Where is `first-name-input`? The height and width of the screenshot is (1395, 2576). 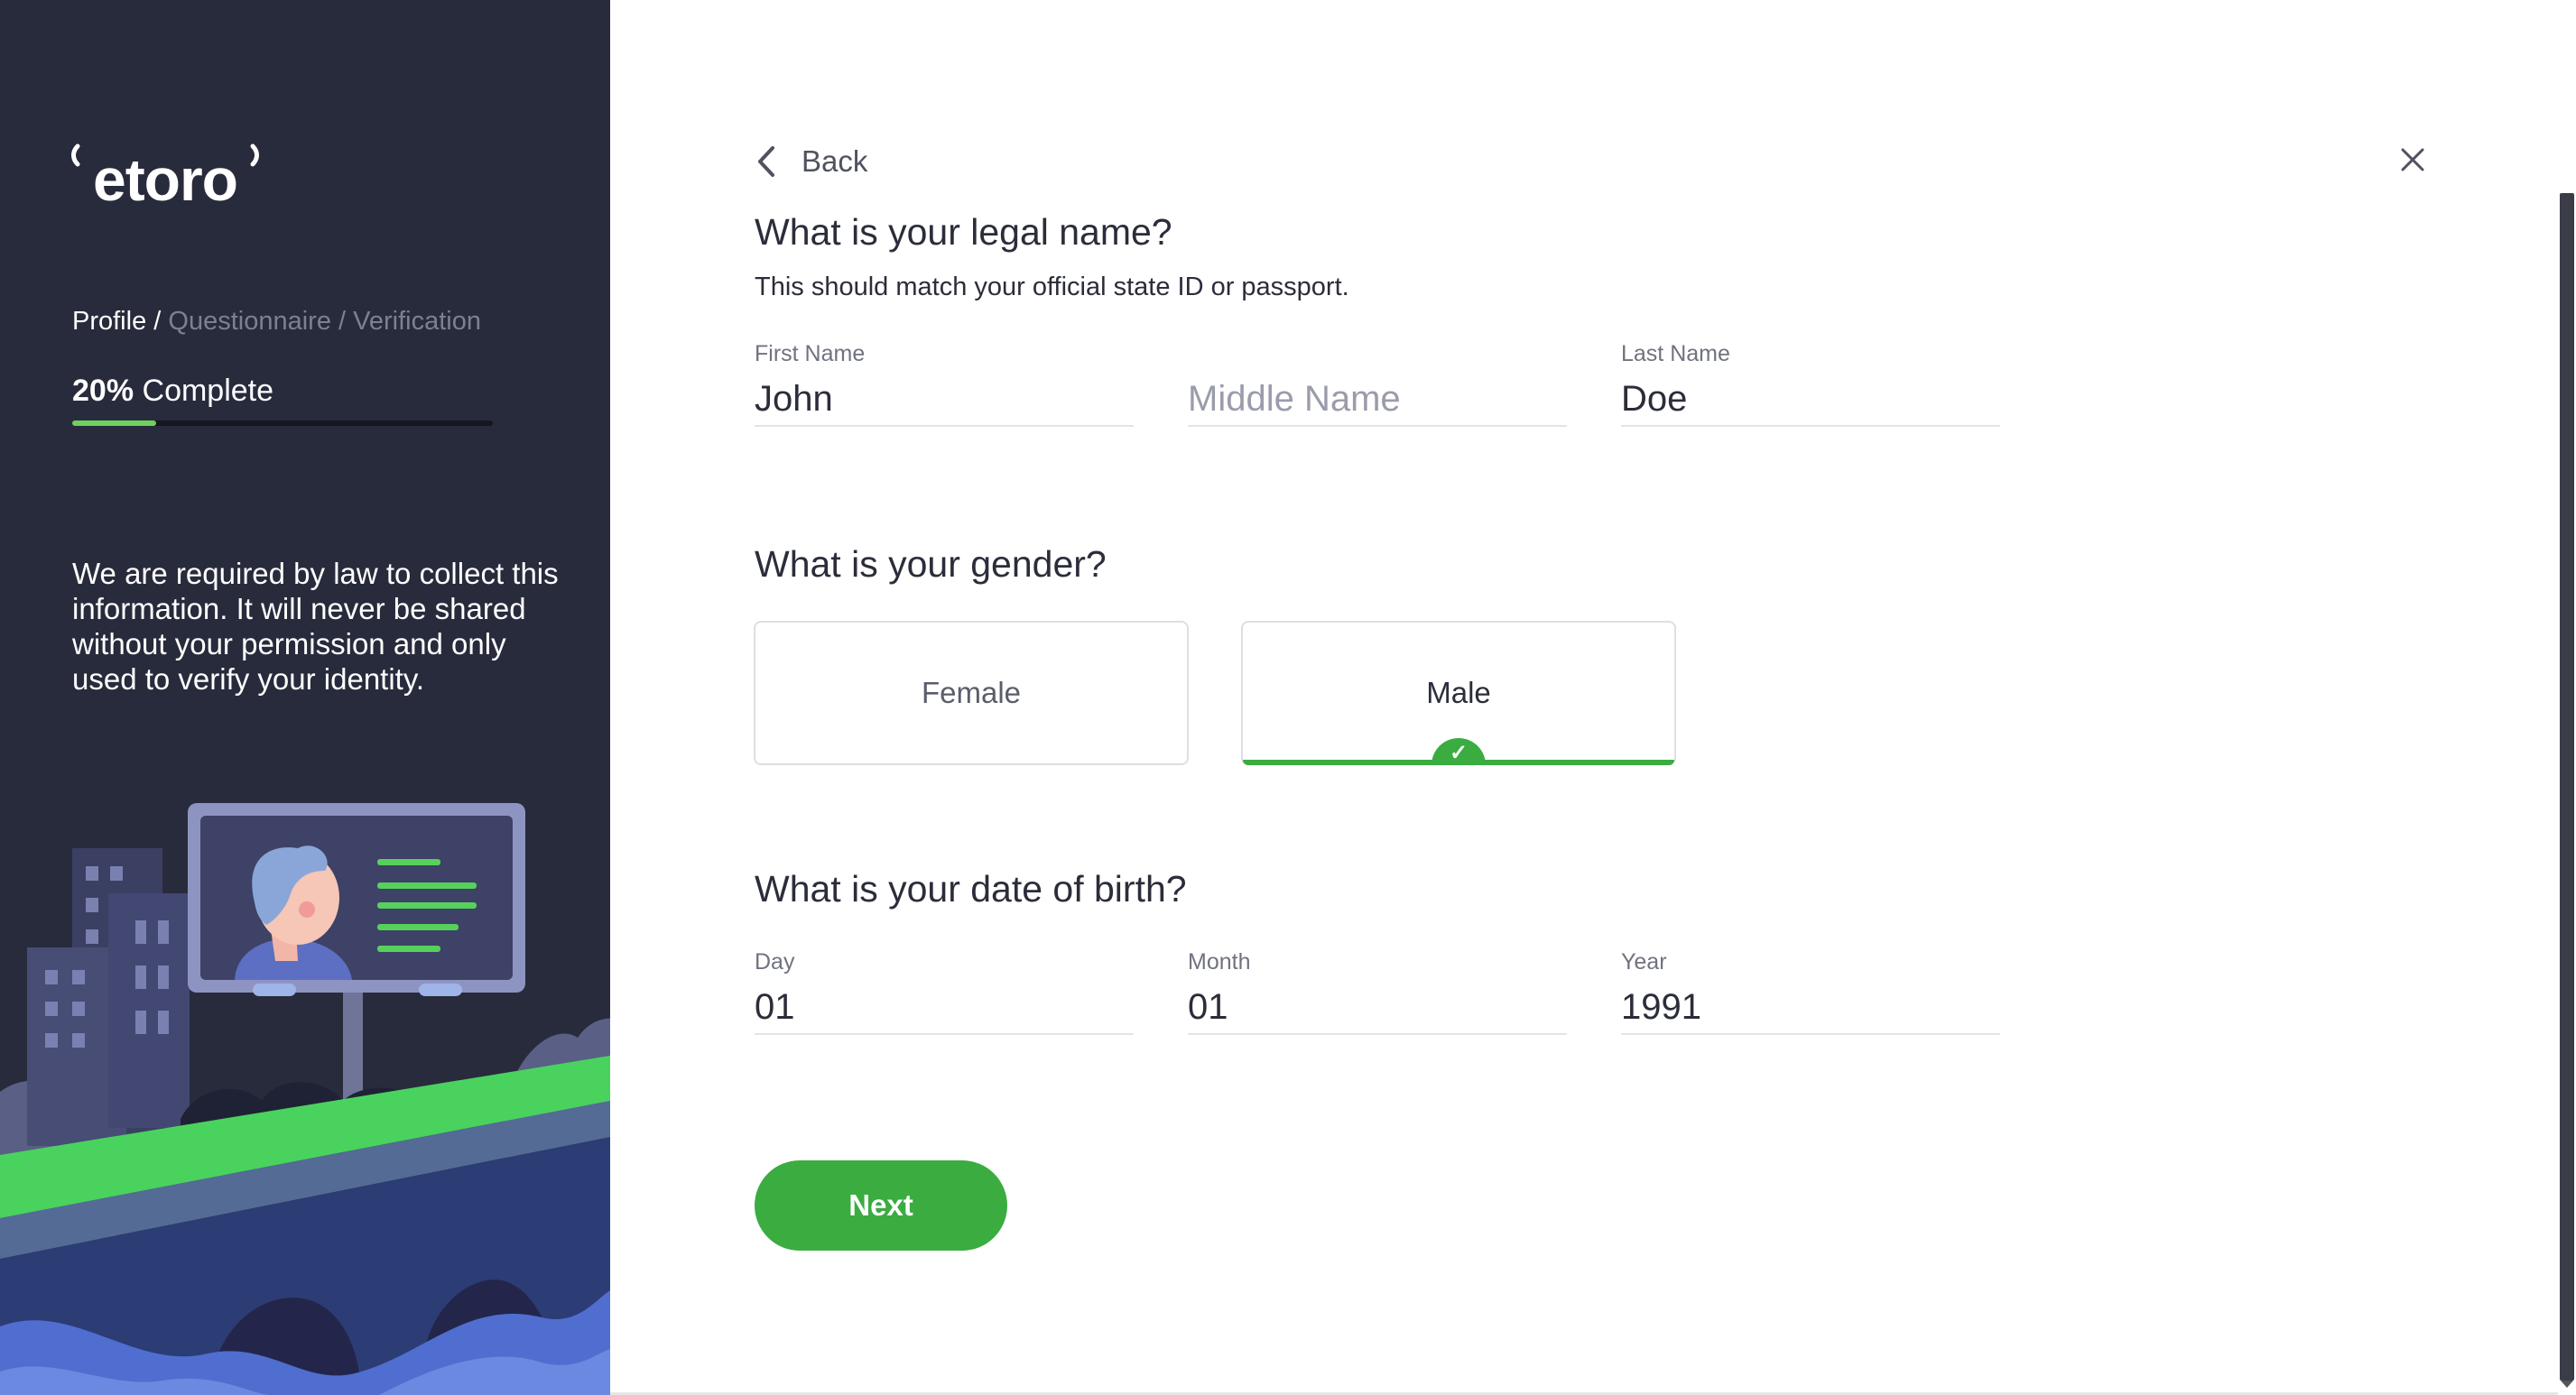
first-name-input is located at coordinates (944, 400).